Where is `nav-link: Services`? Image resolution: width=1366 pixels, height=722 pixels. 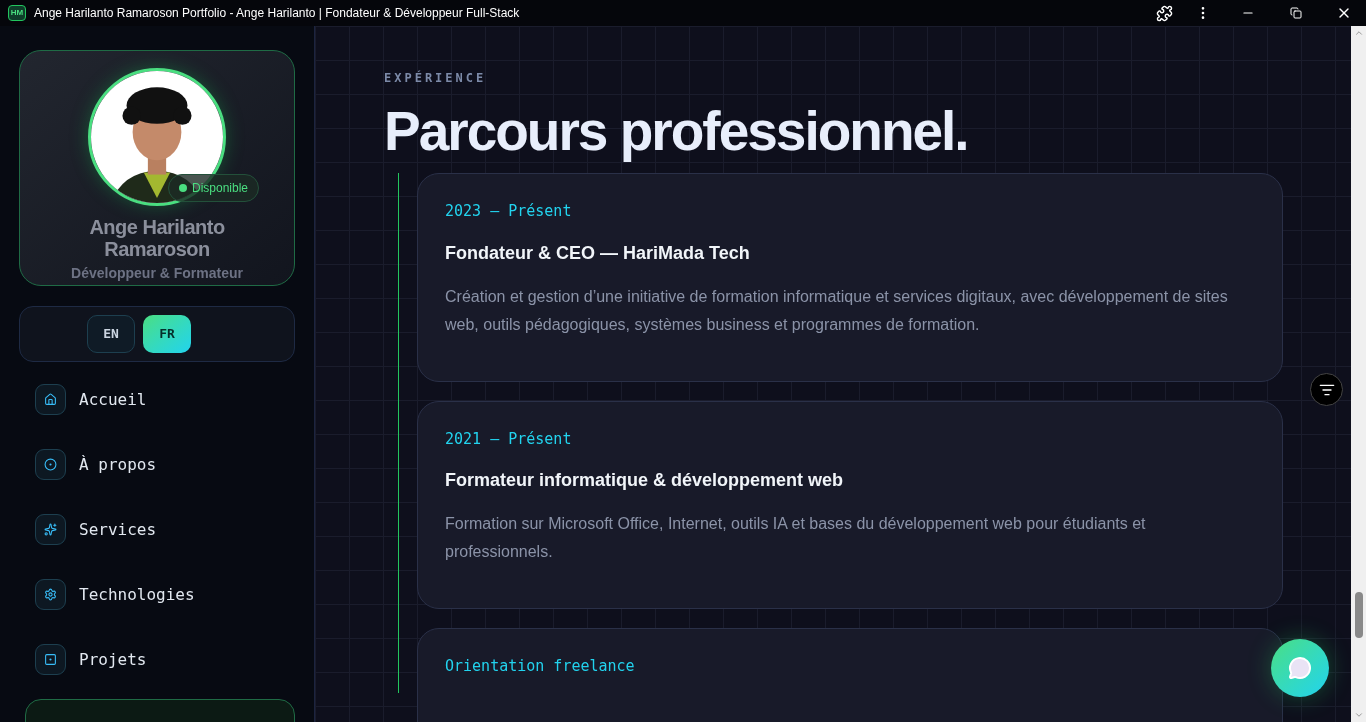 nav-link: Services is located at coordinates (118, 529).